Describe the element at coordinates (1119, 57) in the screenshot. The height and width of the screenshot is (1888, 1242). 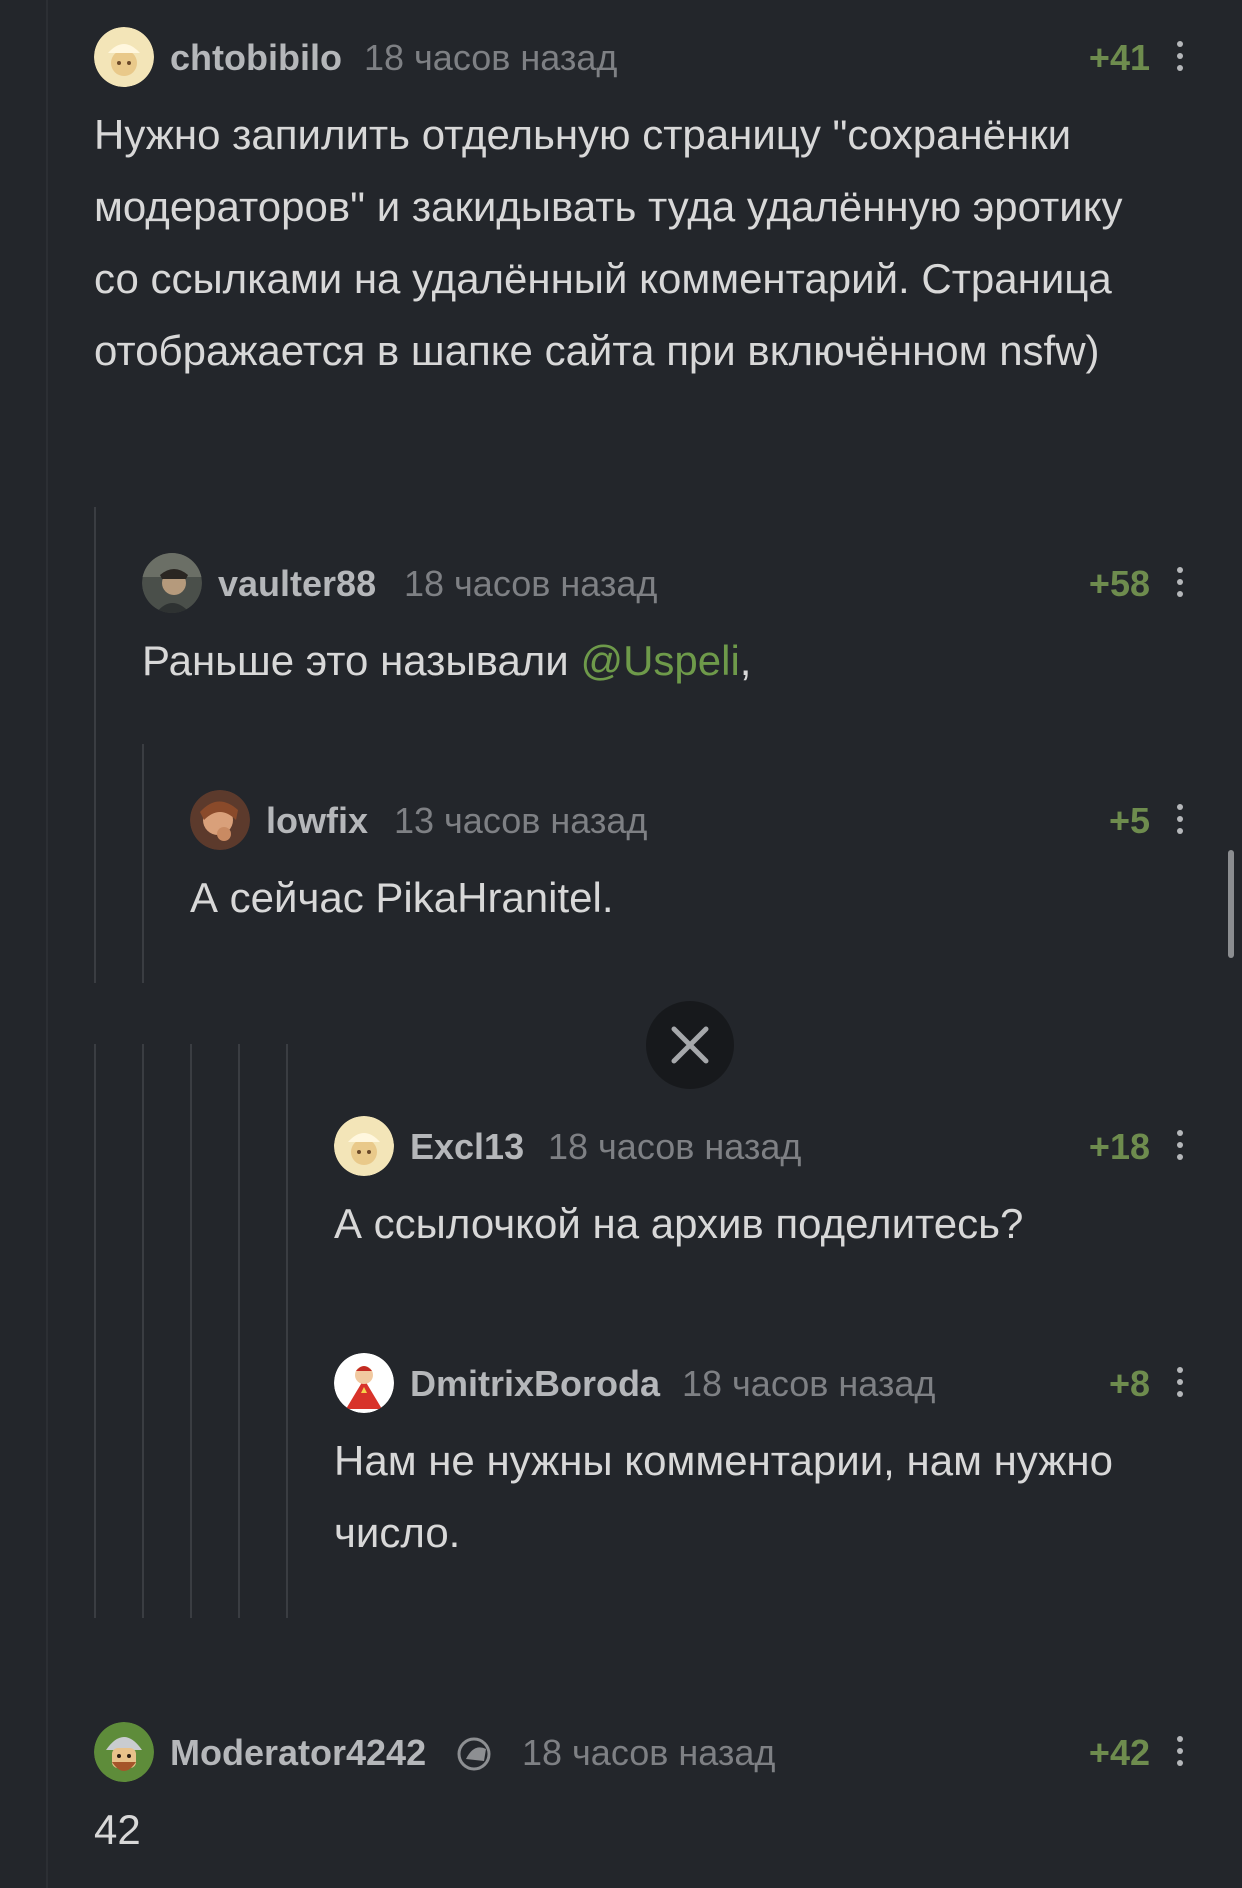
I see `comment-rating: +41` at that location.